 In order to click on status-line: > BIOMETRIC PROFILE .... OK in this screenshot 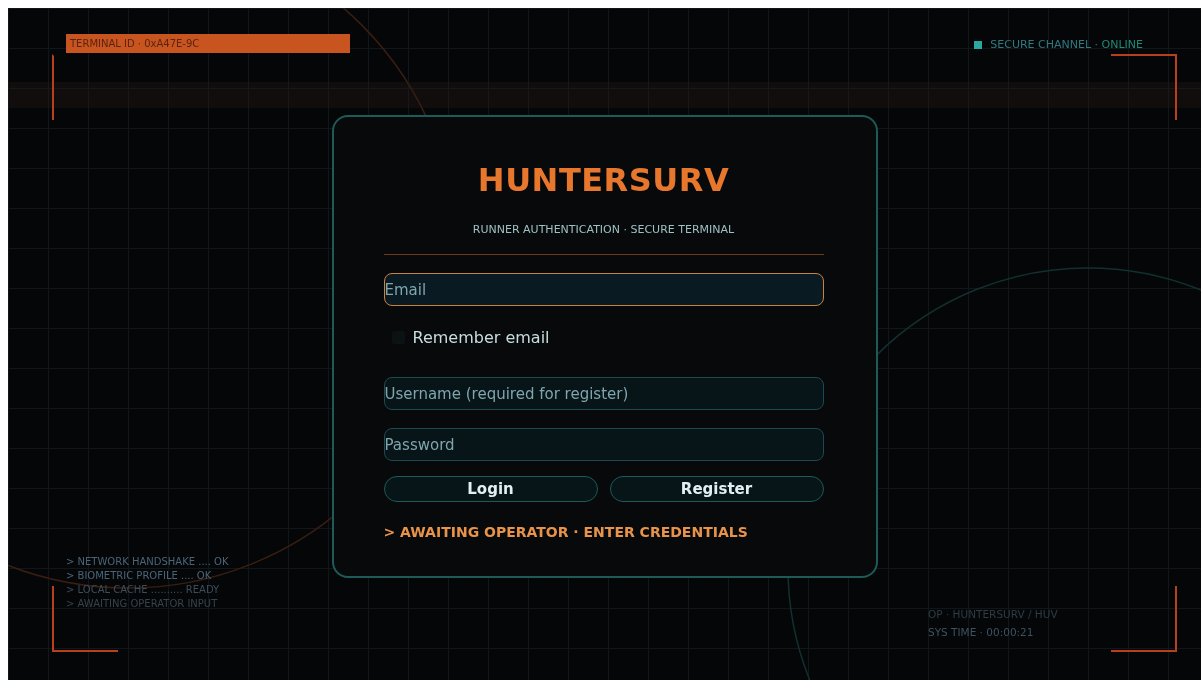, I will do `click(139, 575)`.